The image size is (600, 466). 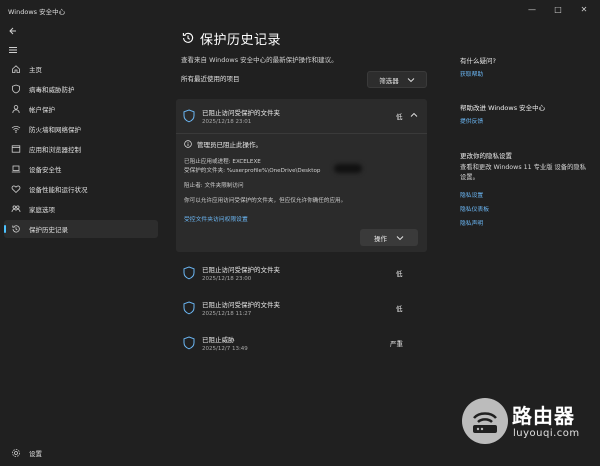 What do you see at coordinates (81, 89) in the screenshot?
I see `sidebar-item-virus-protection: 病毒和威胁防护` at bounding box center [81, 89].